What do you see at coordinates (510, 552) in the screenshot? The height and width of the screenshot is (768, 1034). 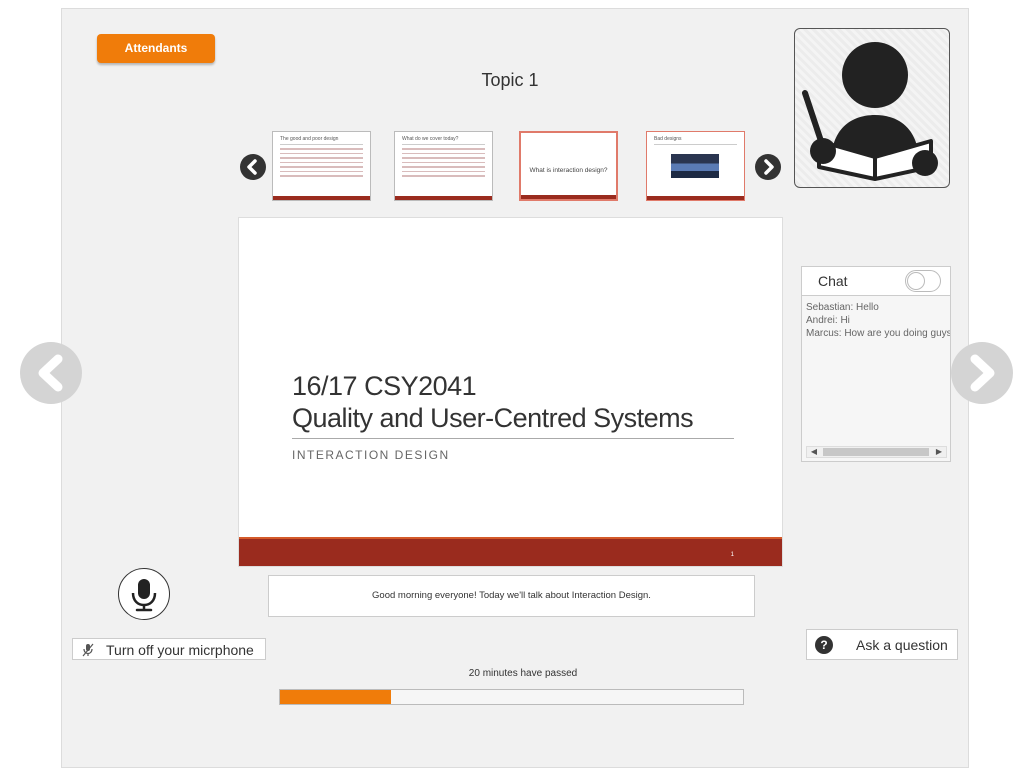 I see `slide-footer` at bounding box center [510, 552].